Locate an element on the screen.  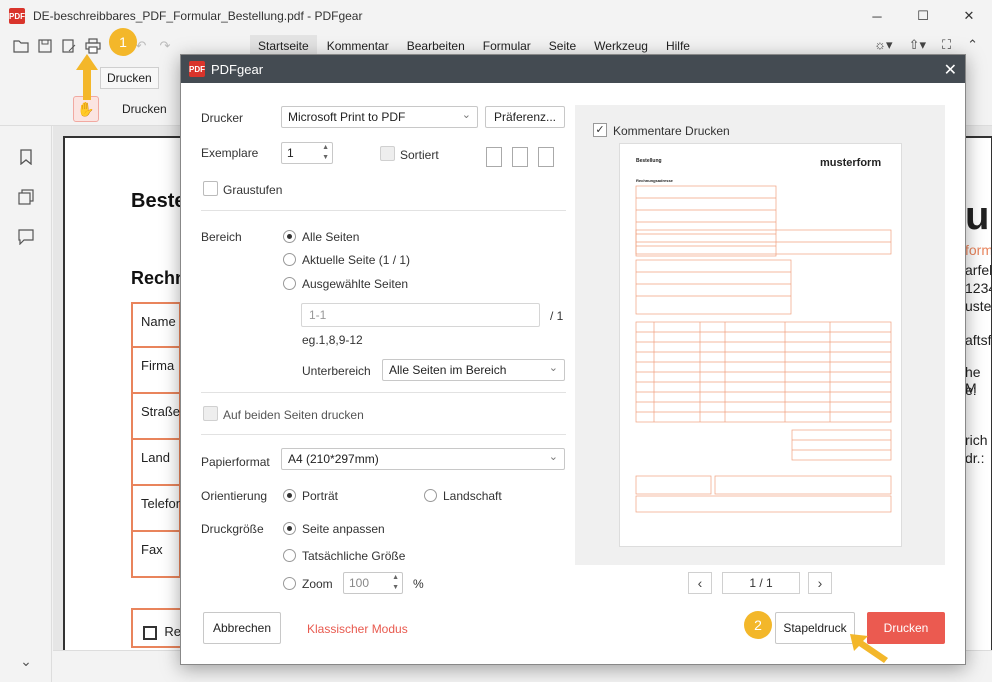
doc-heading-rechnung: Rechn is located at coordinates (159, 278).